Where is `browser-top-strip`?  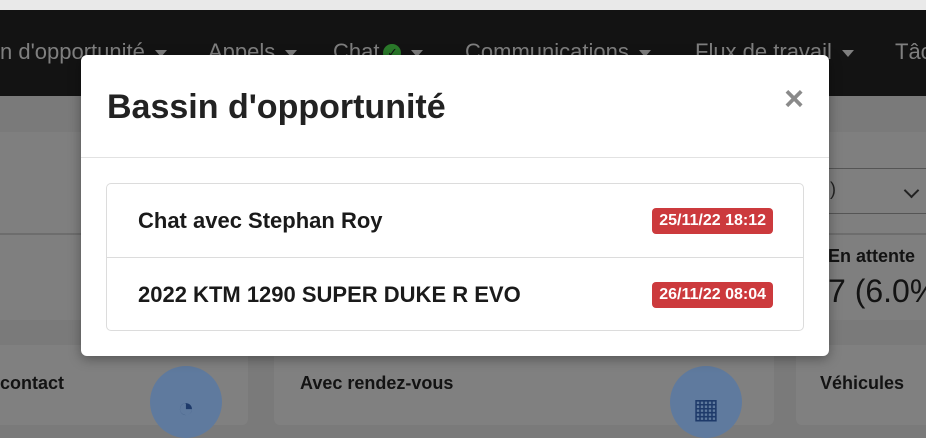
browser-top-strip is located at coordinates (463, 5).